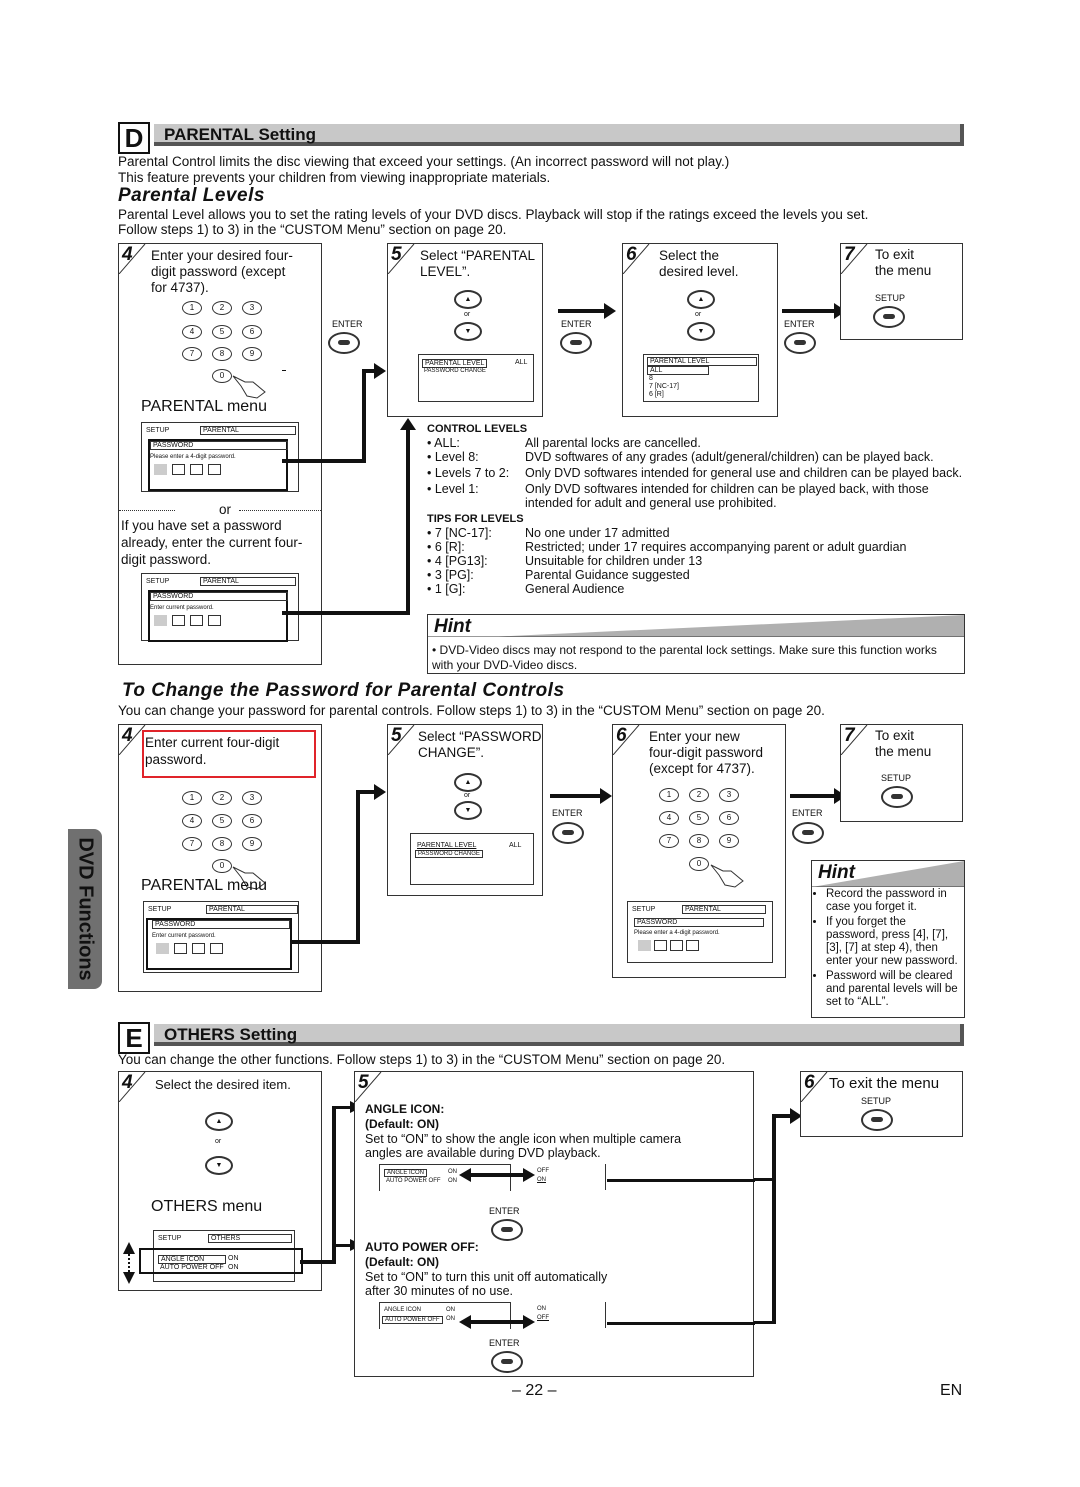  What do you see at coordinates (689, 255) in the screenshot?
I see `step-text: Select the` at bounding box center [689, 255].